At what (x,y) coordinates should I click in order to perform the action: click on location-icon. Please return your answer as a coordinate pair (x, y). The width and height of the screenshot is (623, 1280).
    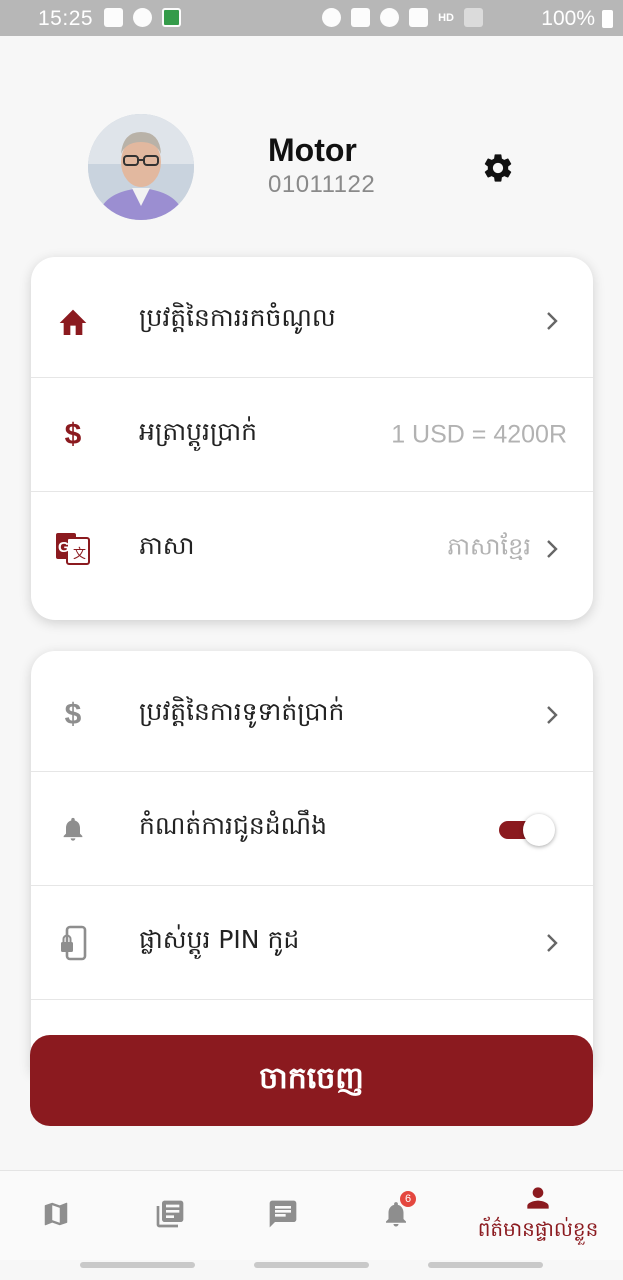
    Looking at the image, I should click on (390, 17).